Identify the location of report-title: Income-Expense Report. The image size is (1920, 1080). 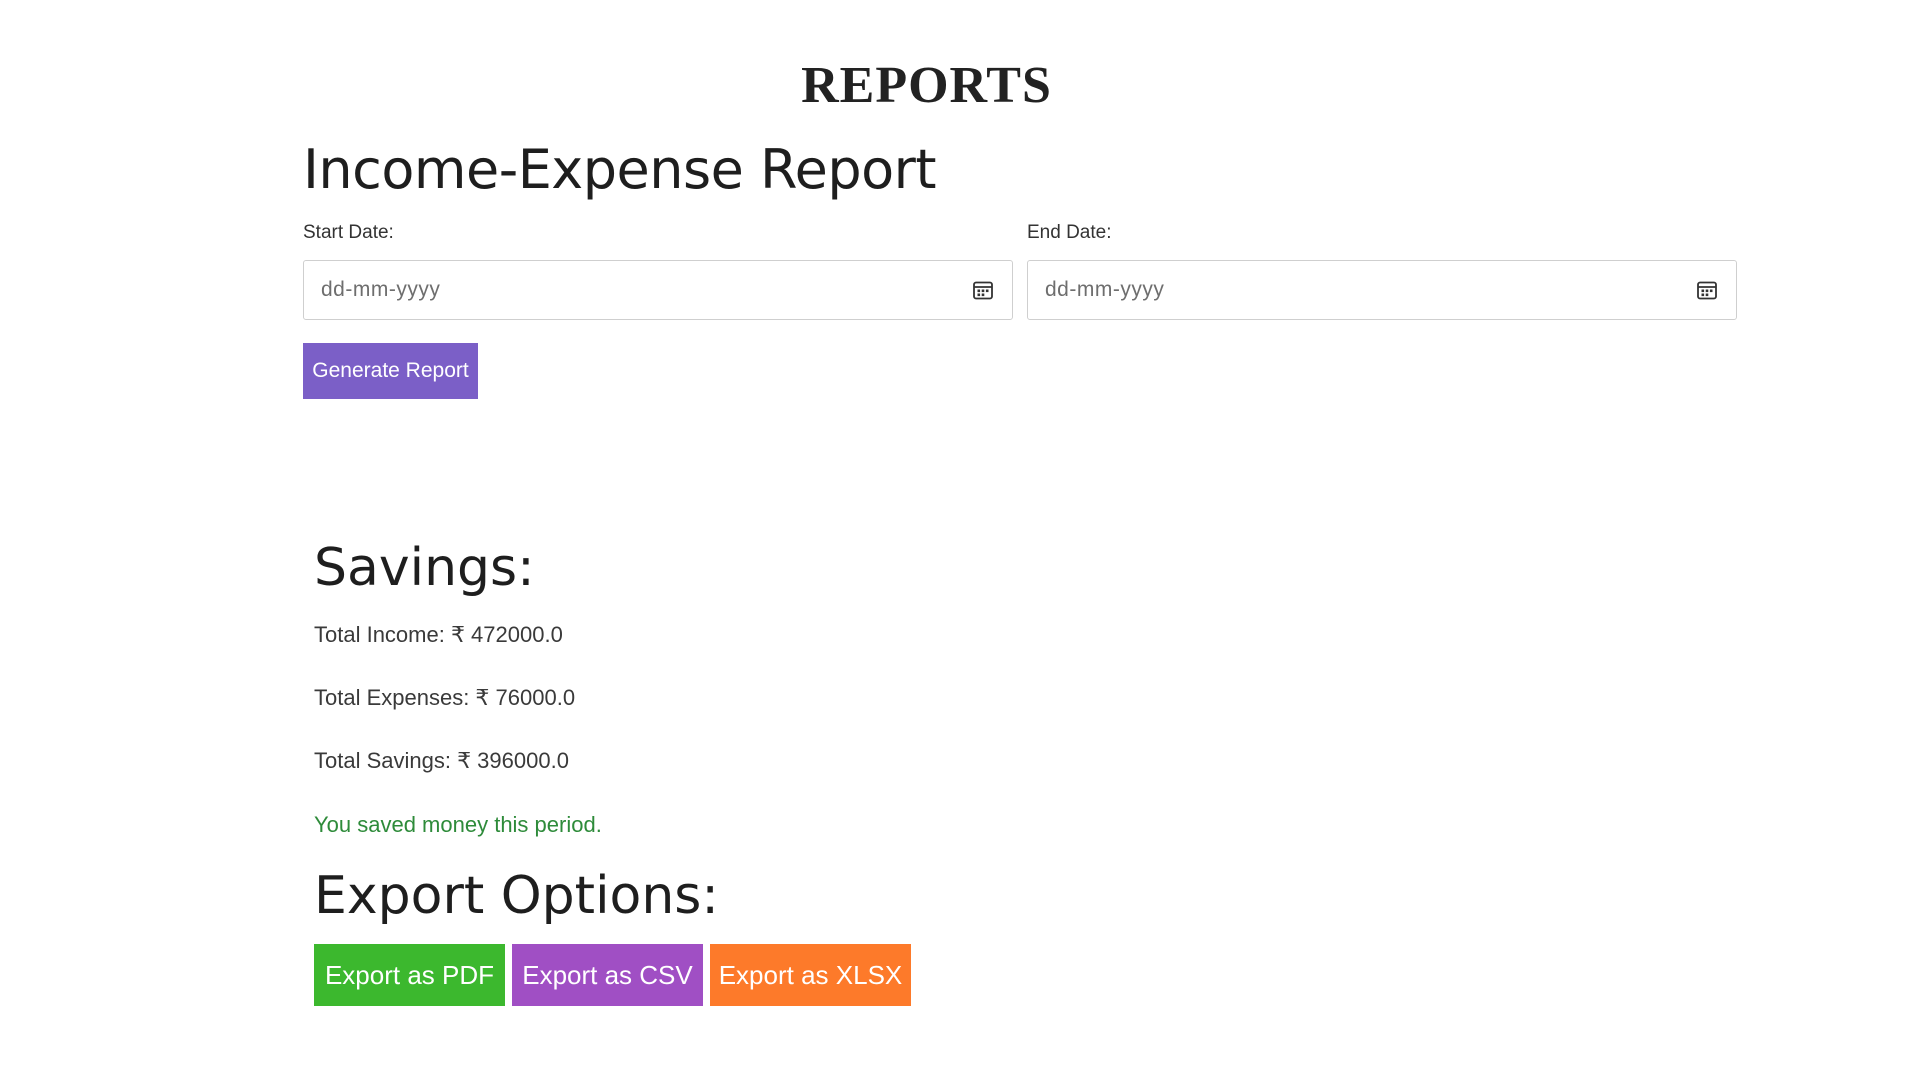
(620, 169).